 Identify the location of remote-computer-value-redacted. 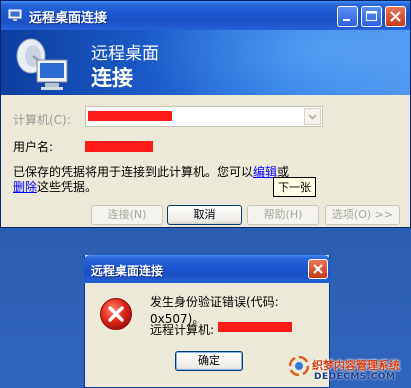
(255, 327).